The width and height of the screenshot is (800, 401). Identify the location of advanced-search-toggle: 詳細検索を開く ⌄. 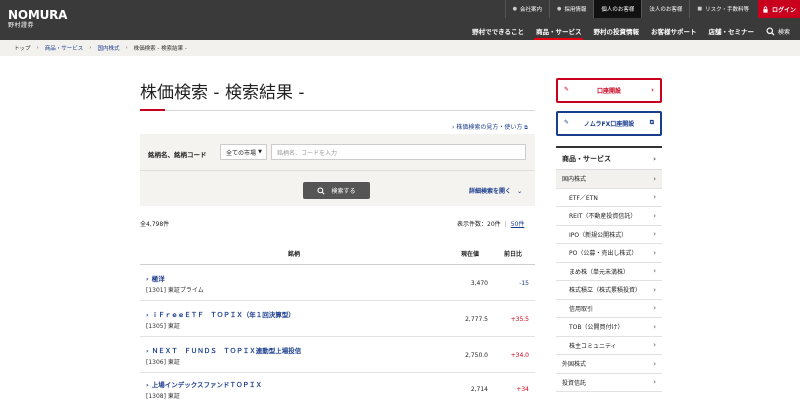
(495, 190).